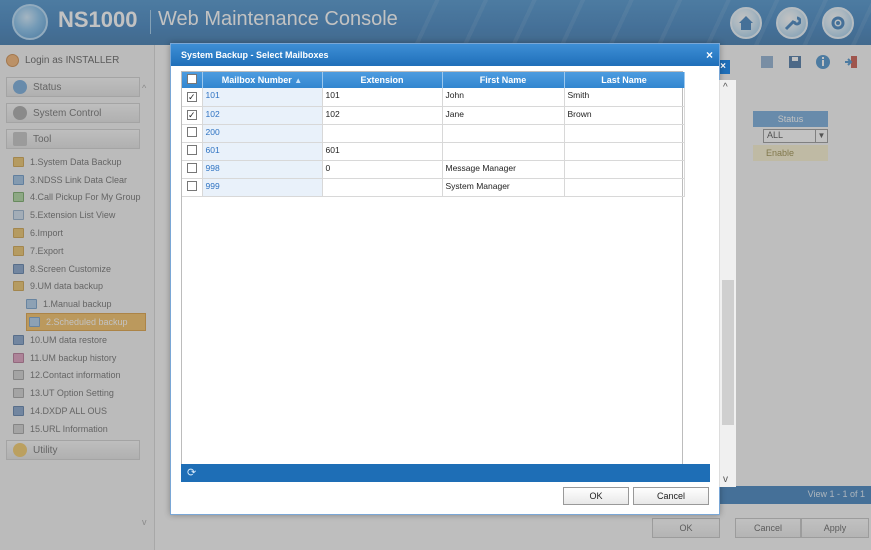  What do you see at coordinates (382, 115) in the screenshot?
I see `cell-extension: 102` at bounding box center [382, 115].